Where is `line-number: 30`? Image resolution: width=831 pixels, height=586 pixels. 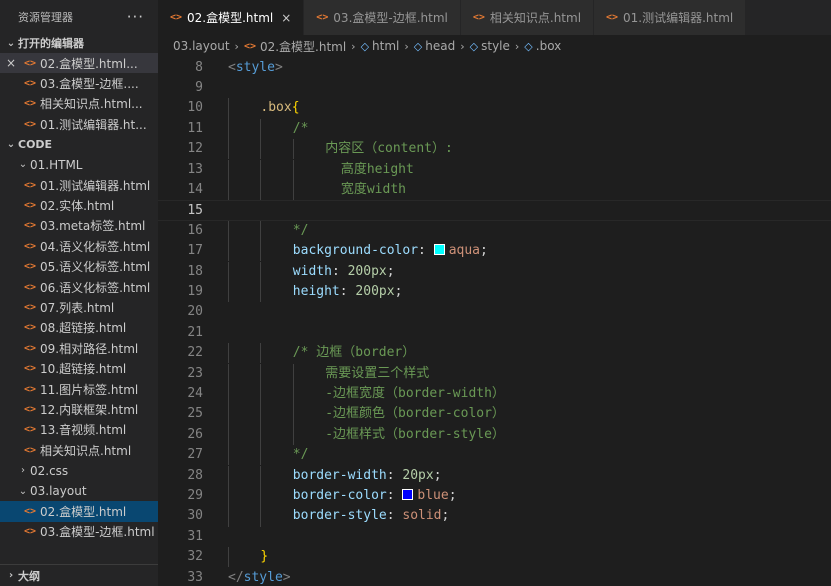
line-number: 30 is located at coordinates (195, 516).